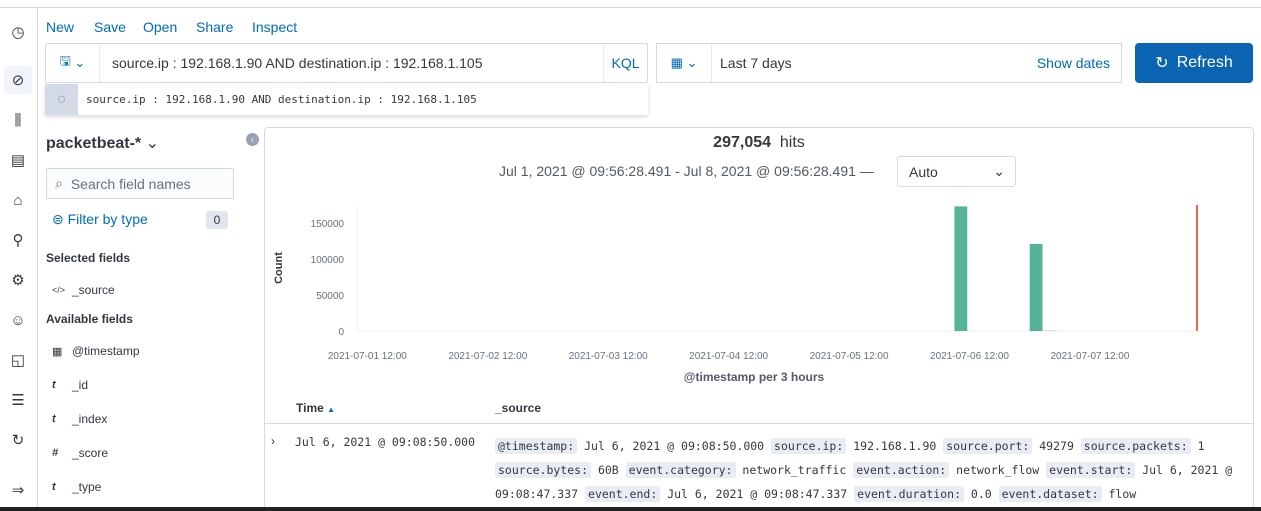 Image resolution: width=1261 pixels, height=511 pixels. Describe the element at coordinates (543, 470) in the screenshot. I see `field-key: source.bytes:` at that location.